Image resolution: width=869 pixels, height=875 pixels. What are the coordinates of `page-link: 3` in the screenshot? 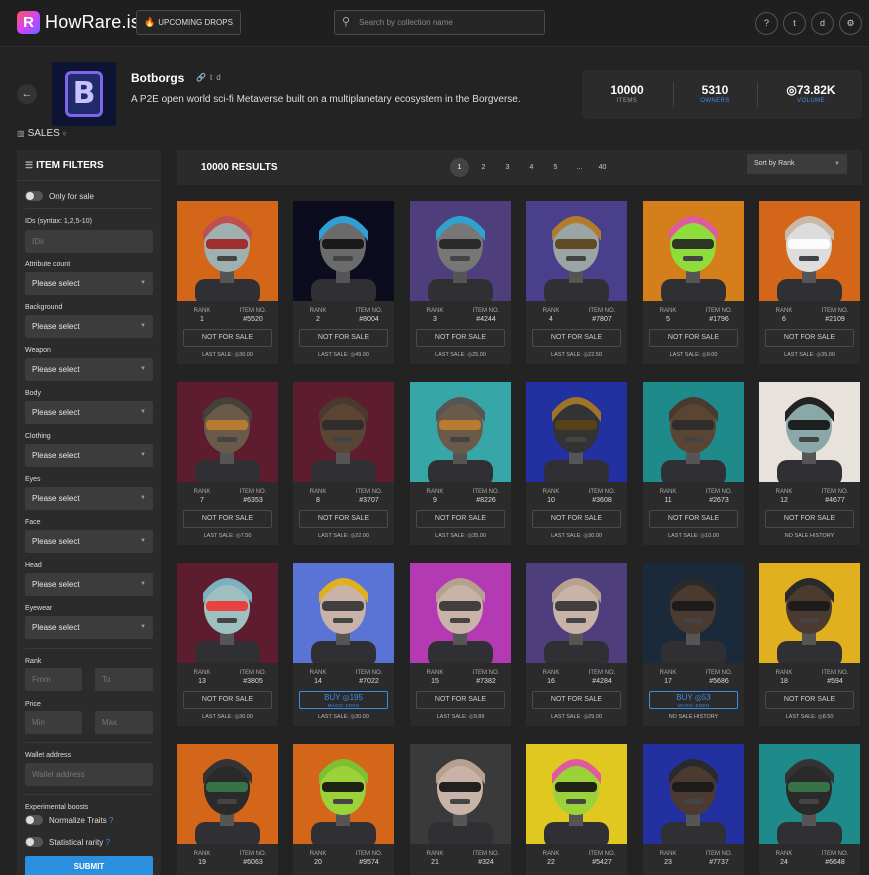 It's located at (507, 167).